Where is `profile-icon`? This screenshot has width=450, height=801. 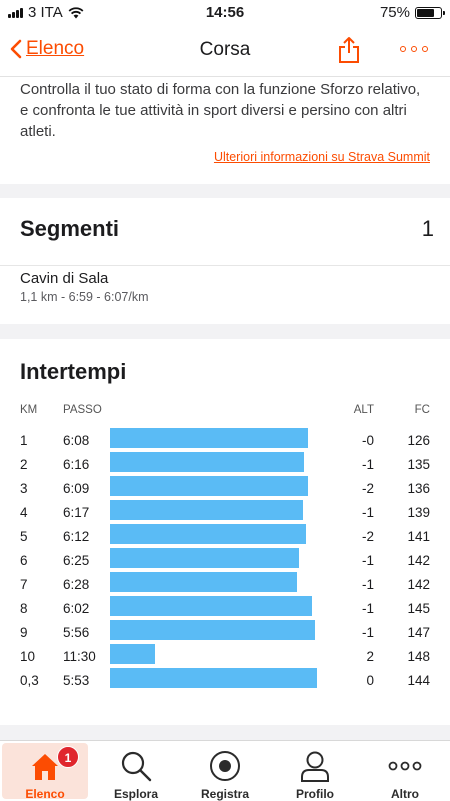
profile-icon is located at coordinates (315, 766).